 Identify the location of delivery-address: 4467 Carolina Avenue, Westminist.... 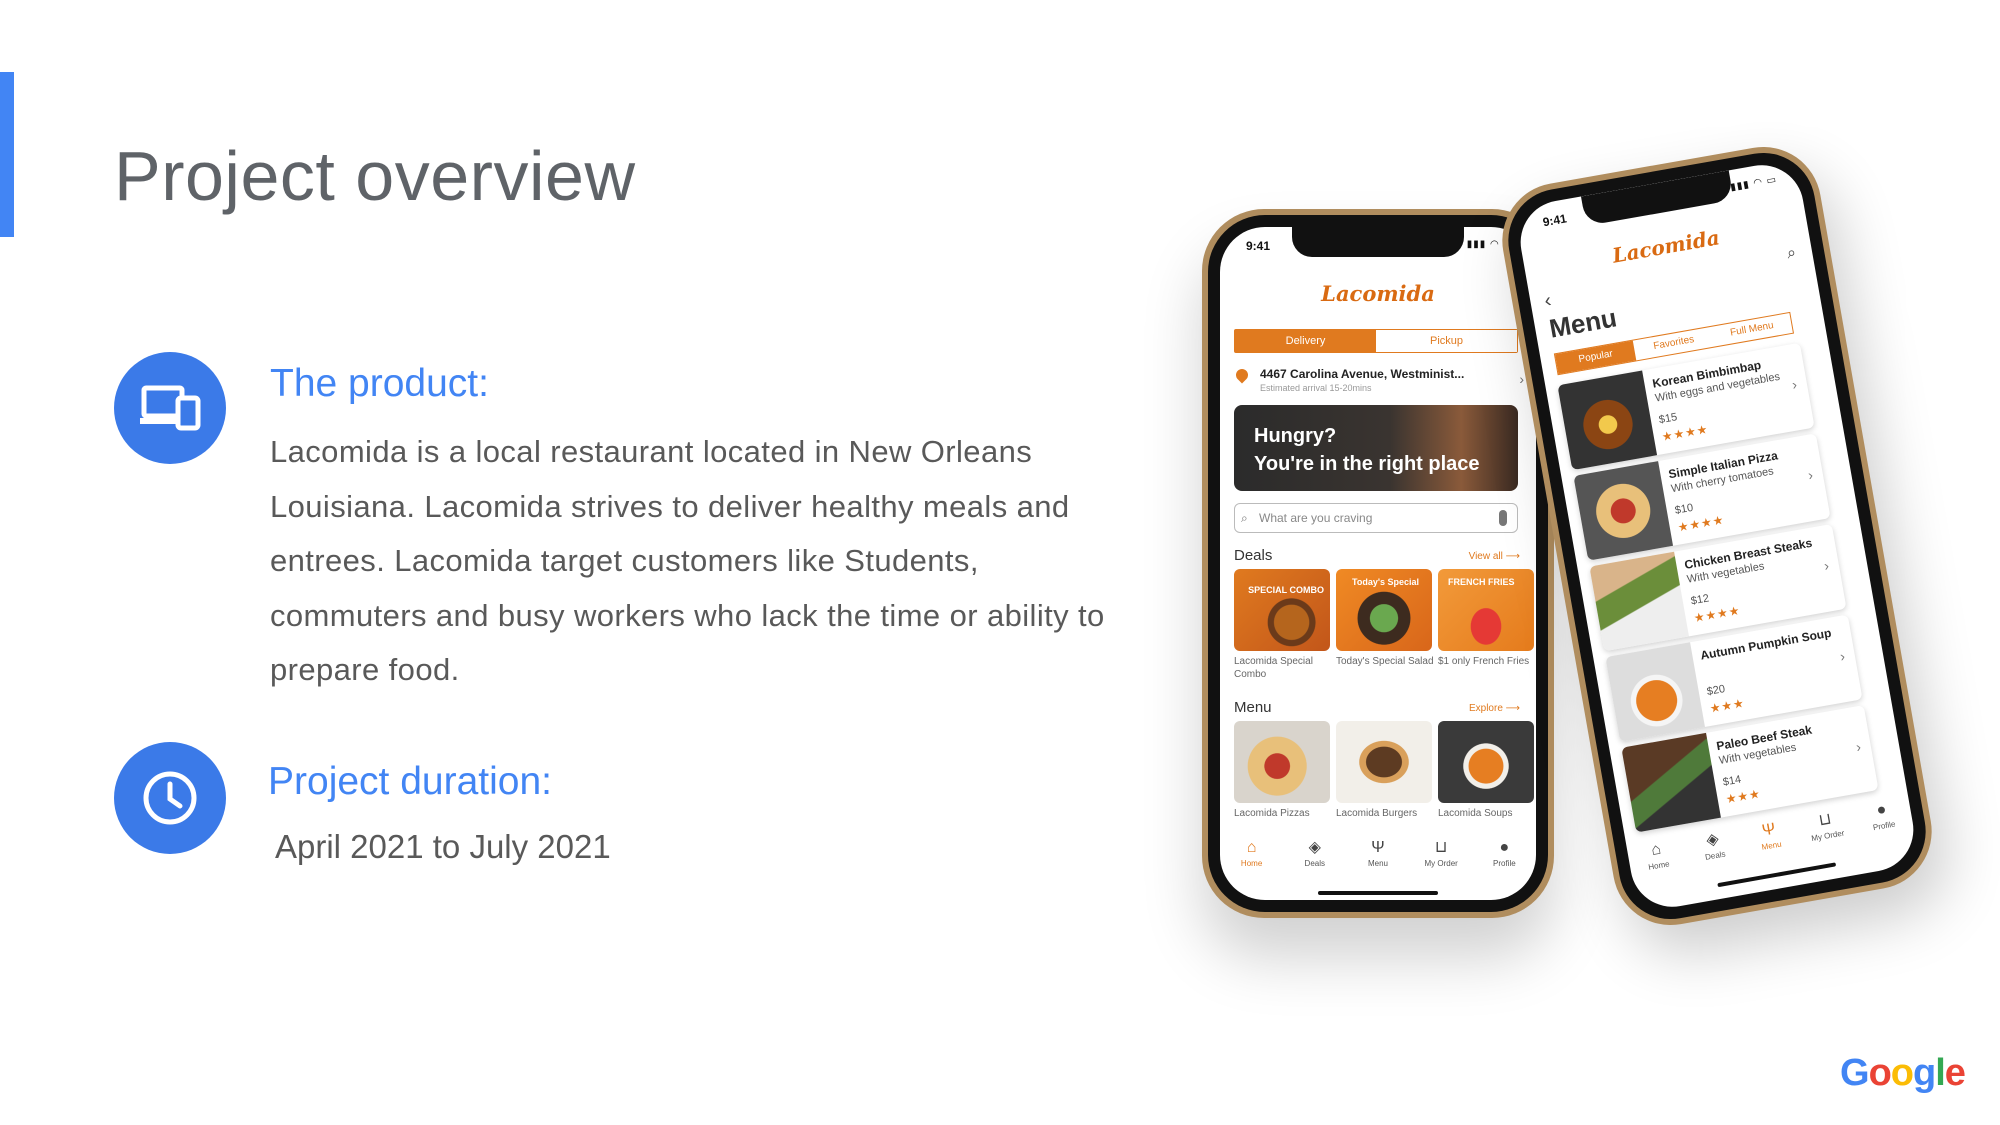
(1362, 374).